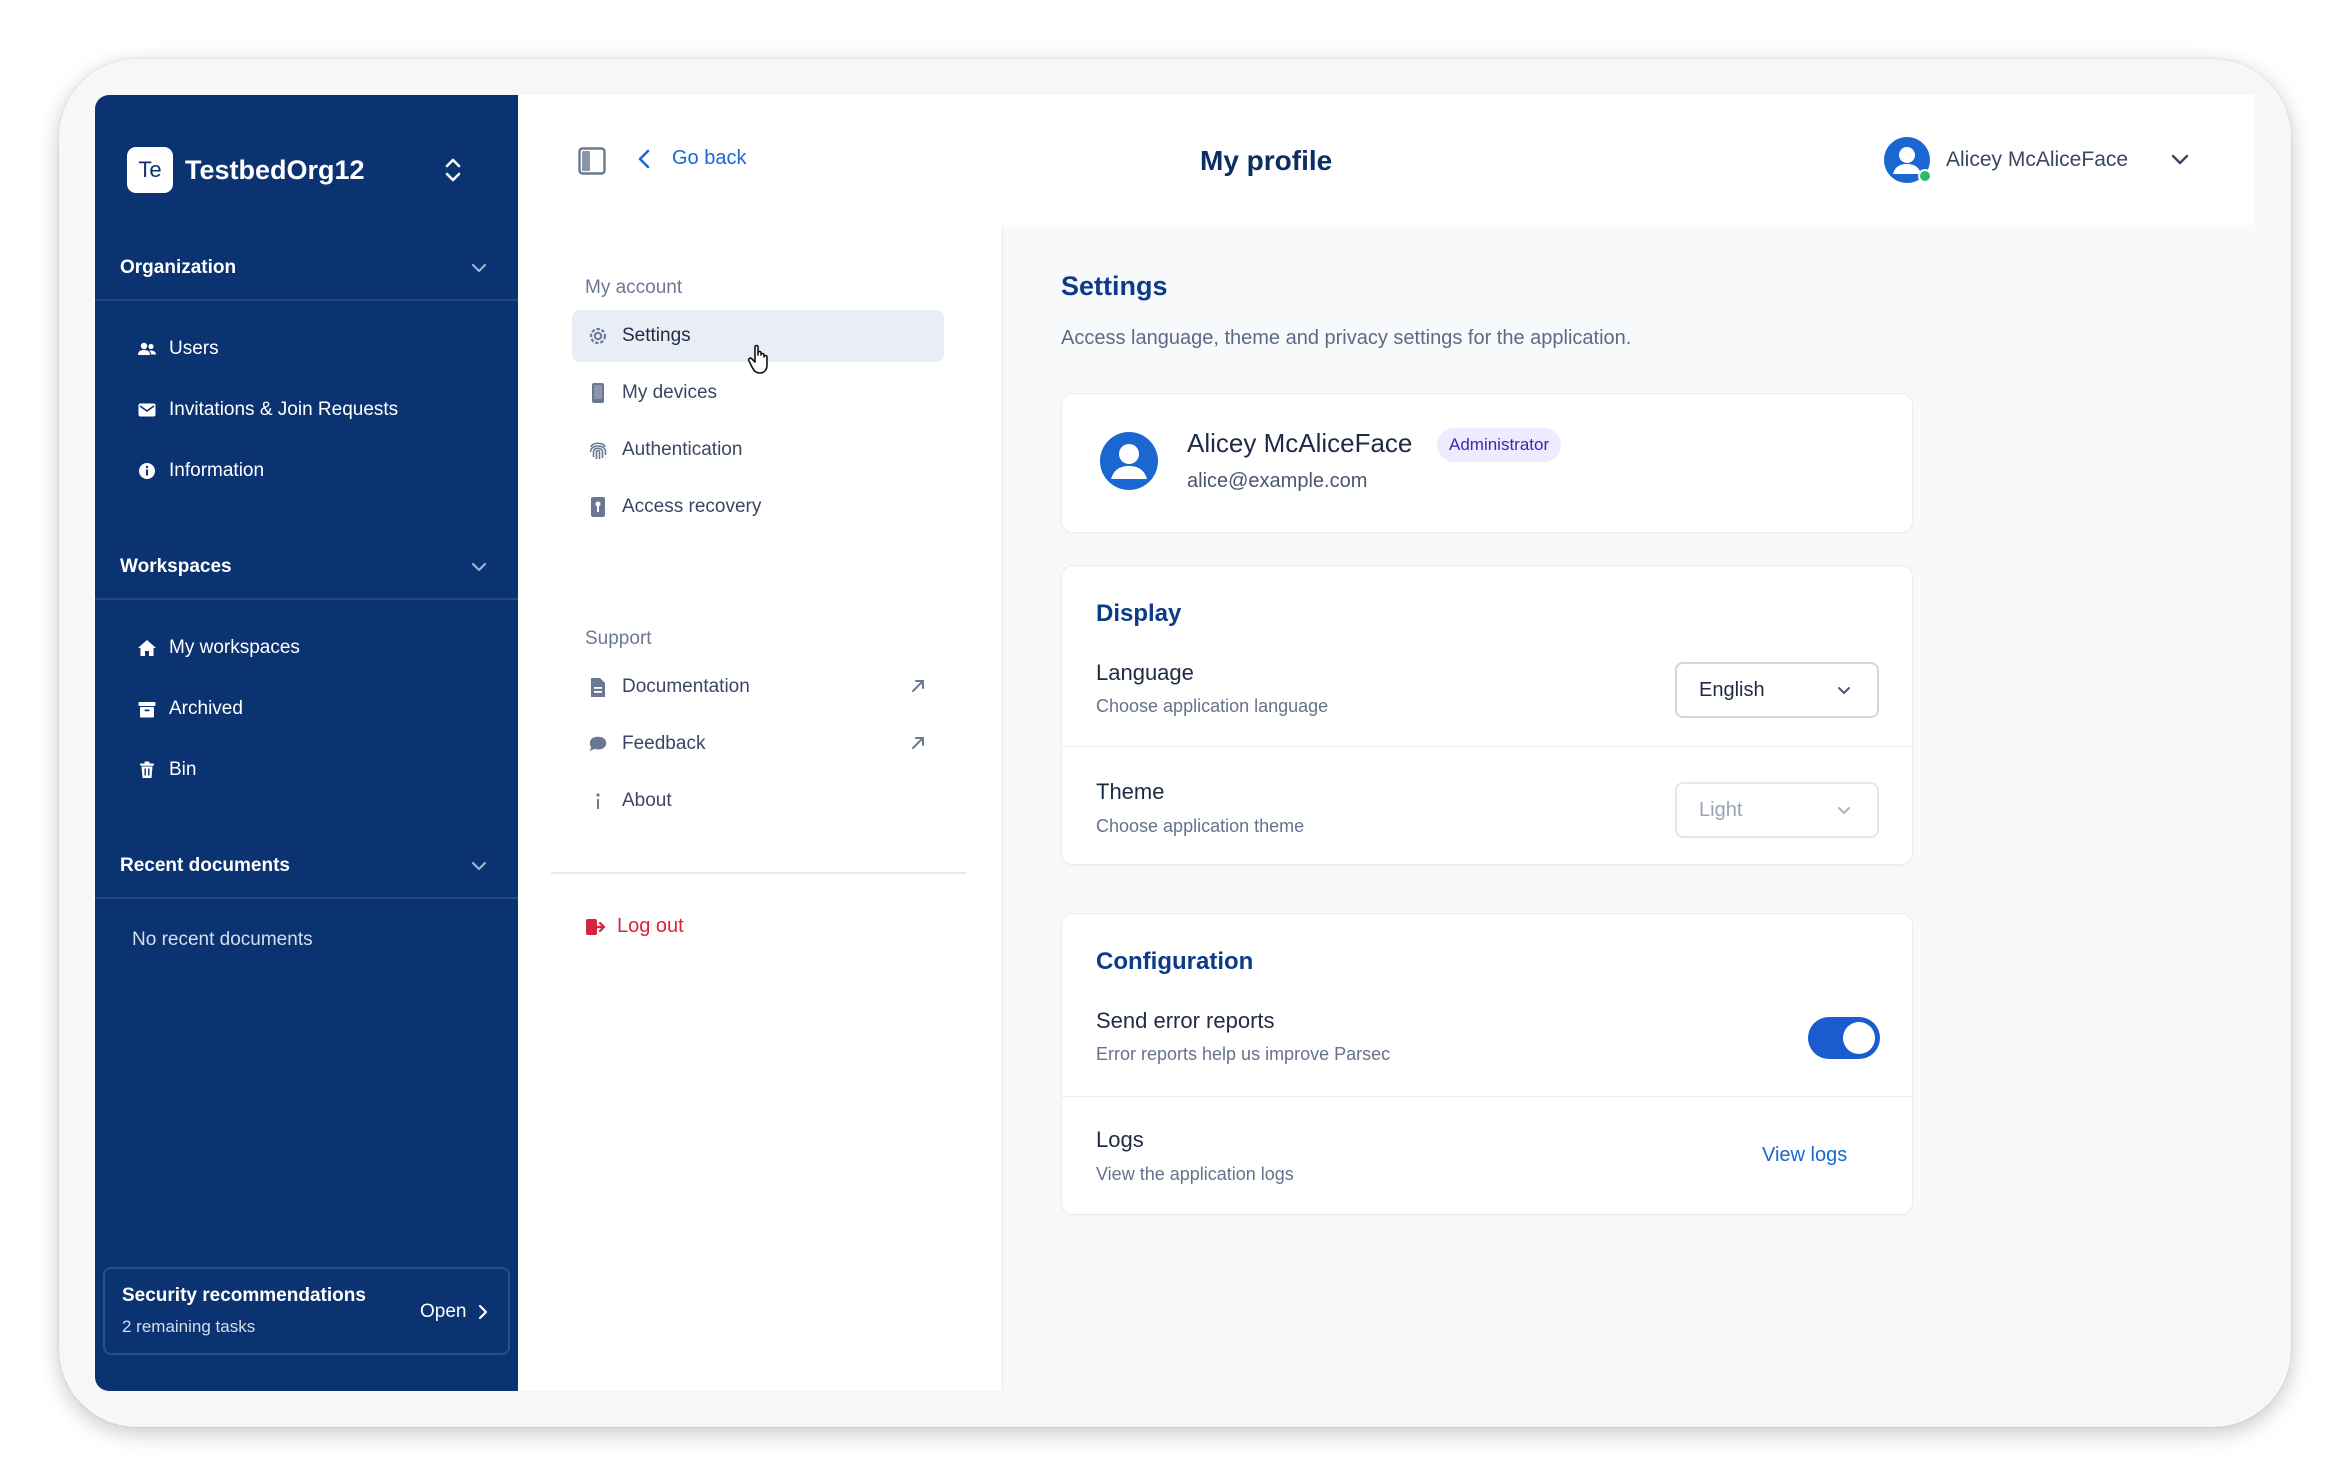  What do you see at coordinates (453, 170) in the screenshot?
I see `chevron-up-down-icon` at bounding box center [453, 170].